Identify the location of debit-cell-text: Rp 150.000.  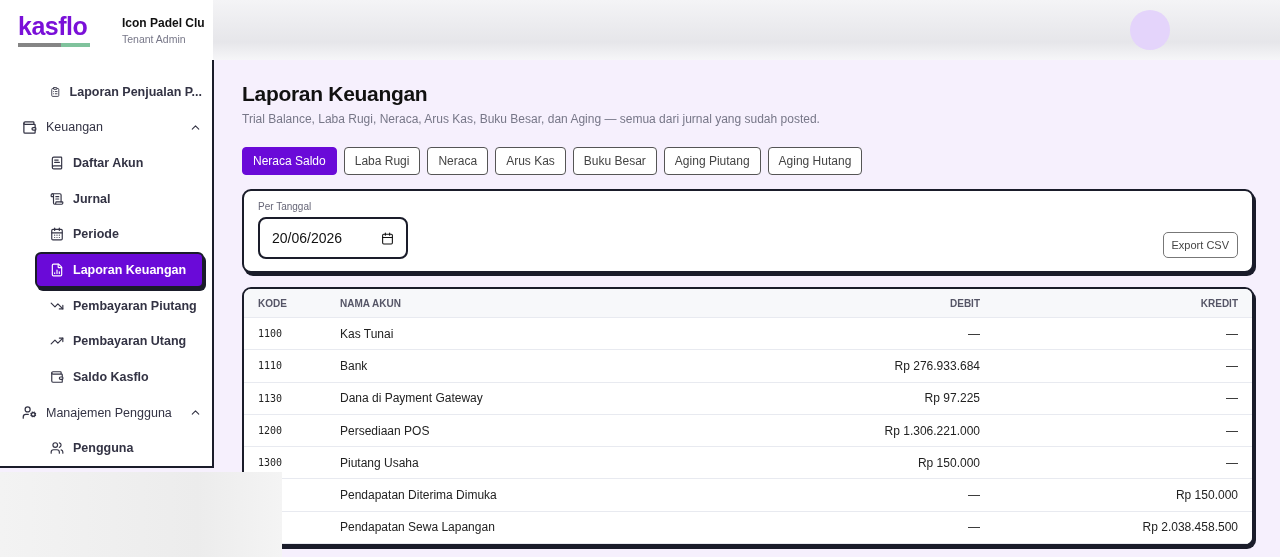
(948, 462).